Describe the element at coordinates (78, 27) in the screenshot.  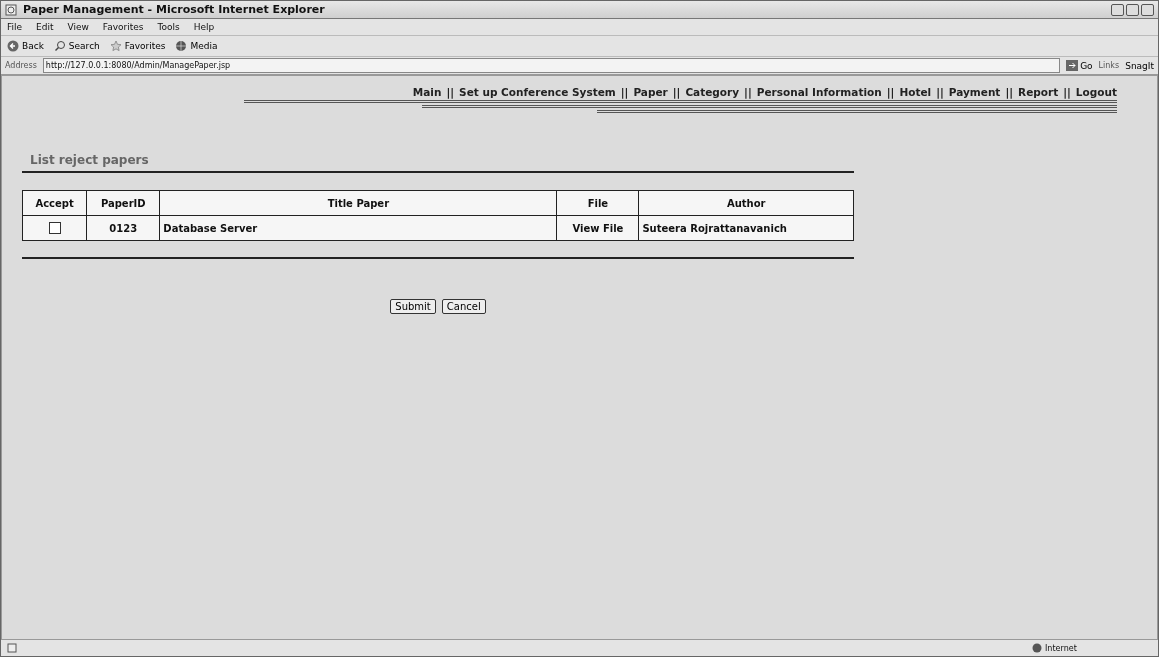
I see `menu-item: View` at that location.